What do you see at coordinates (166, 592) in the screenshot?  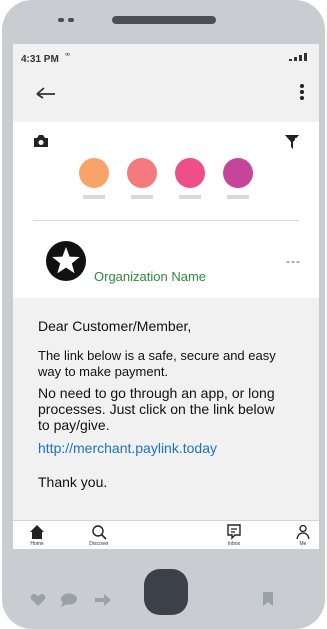 I see `home-hardware-button` at bounding box center [166, 592].